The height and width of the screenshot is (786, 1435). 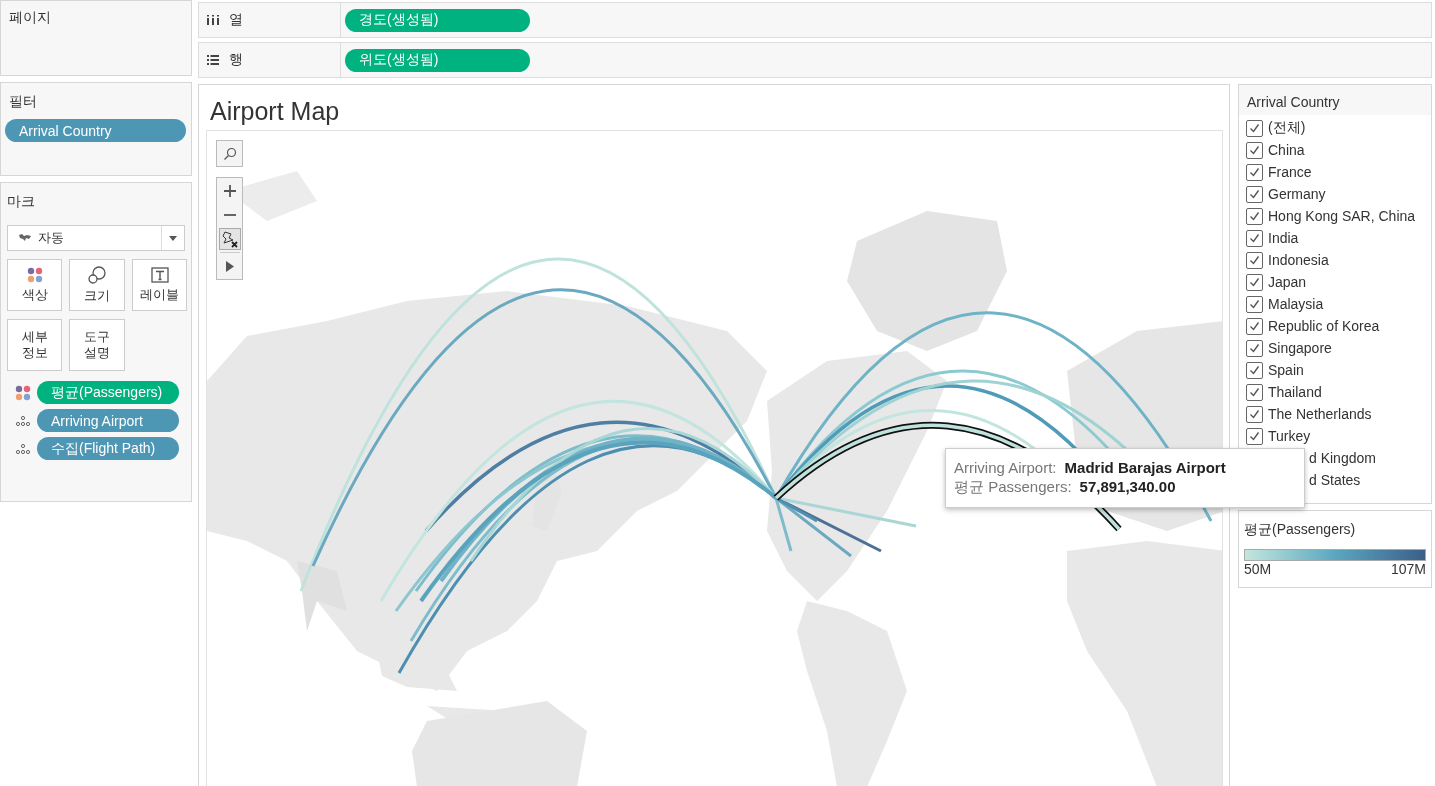 I want to click on size-mark-button: 크기, so click(x=97, y=285).